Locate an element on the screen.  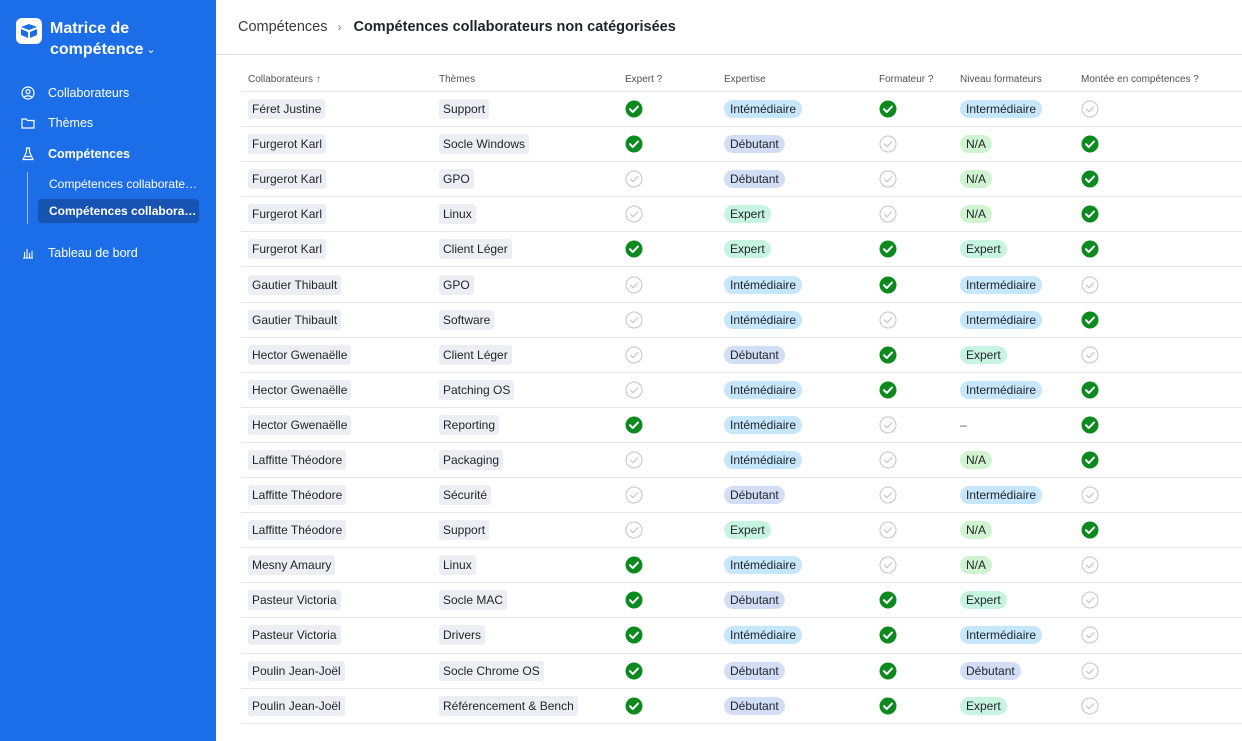
table-row: Furgerot Karl Linux Expert N/A is located at coordinates (741, 215).